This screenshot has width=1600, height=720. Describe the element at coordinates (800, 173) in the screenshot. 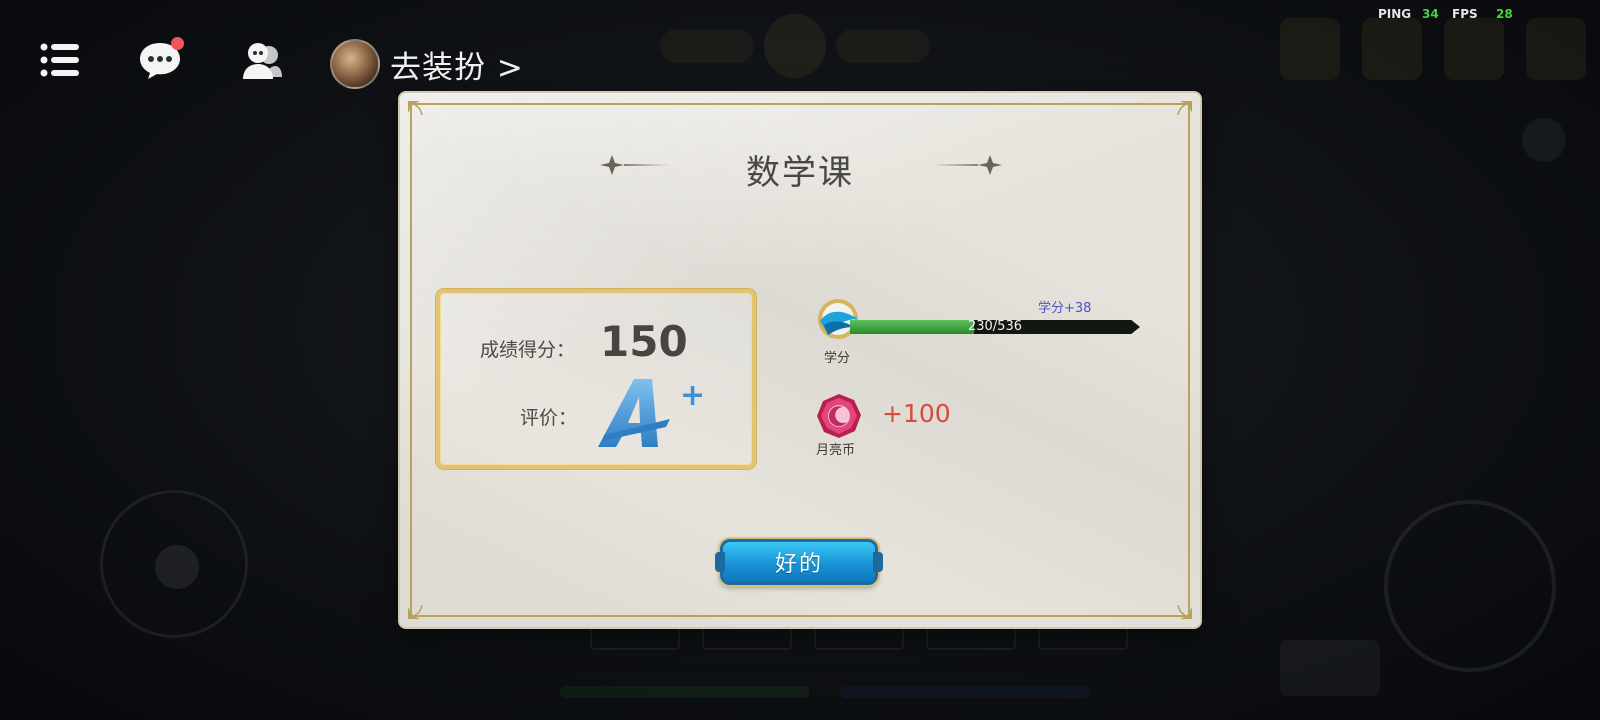

I see `dialog-title: 数学课` at that location.